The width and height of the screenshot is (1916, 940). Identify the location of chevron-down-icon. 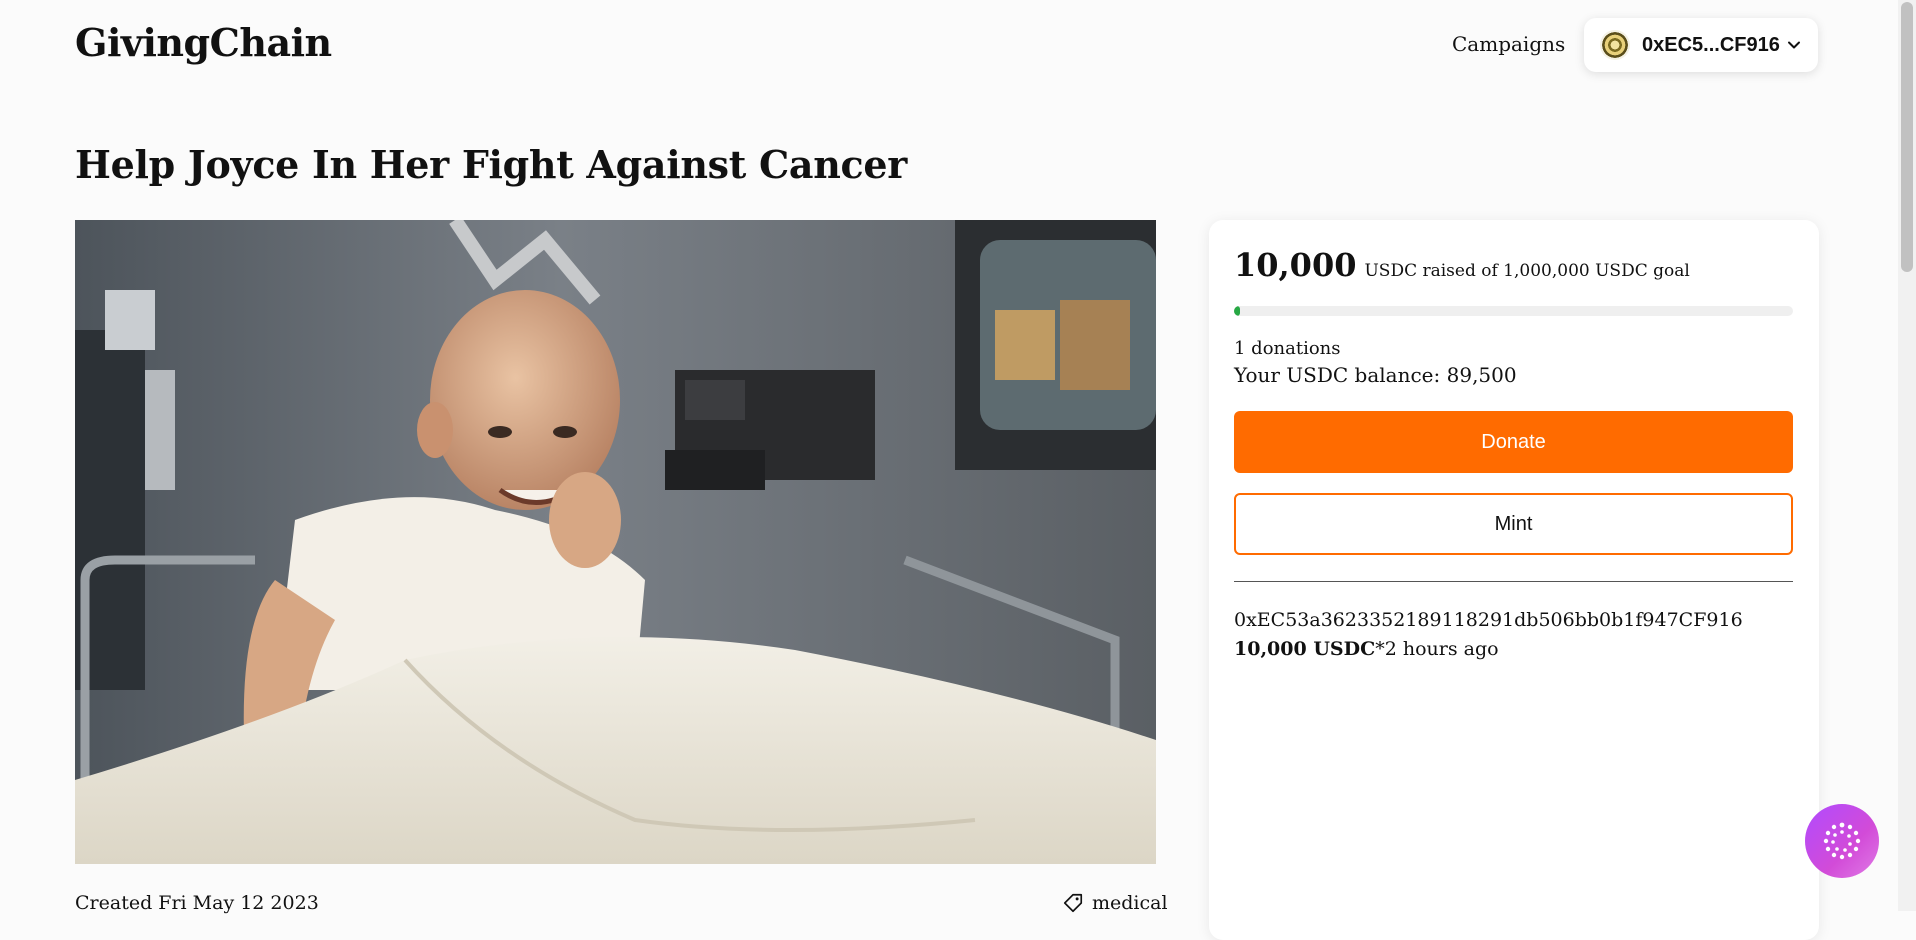
(1793, 45).